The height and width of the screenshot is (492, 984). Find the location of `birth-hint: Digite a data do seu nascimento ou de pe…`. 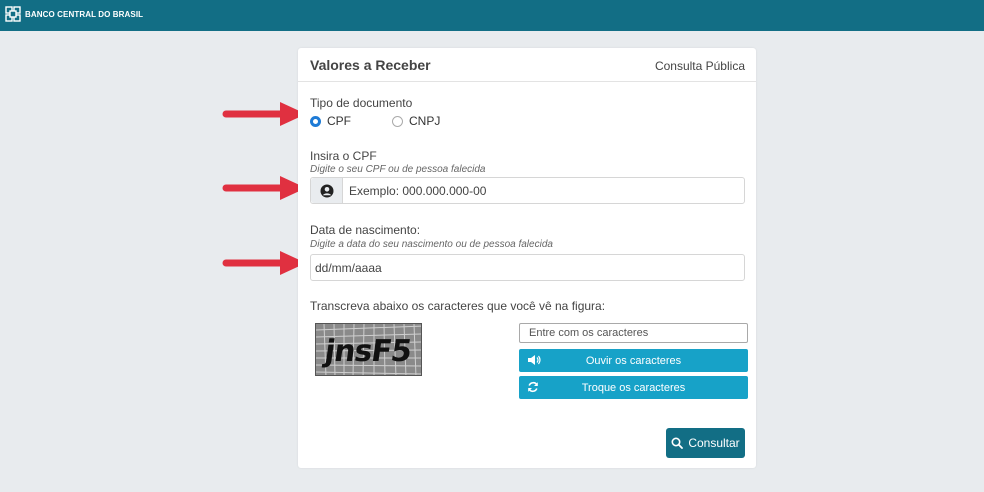

birth-hint: Digite a data do seu nascimento ou de pe… is located at coordinates (431, 244).